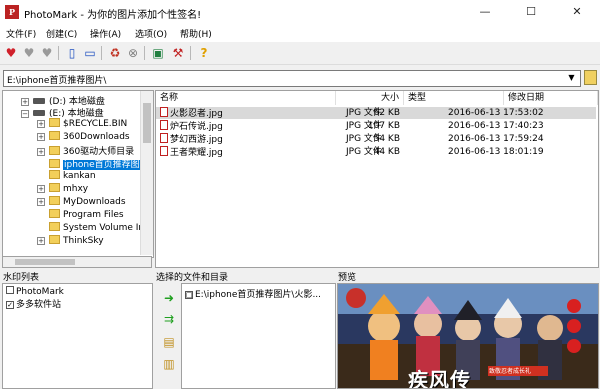 The height and width of the screenshot is (389, 600). Describe the element at coordinates (151, 33) in the screenshot. I see `menu-options: 选项(O)` at that location.